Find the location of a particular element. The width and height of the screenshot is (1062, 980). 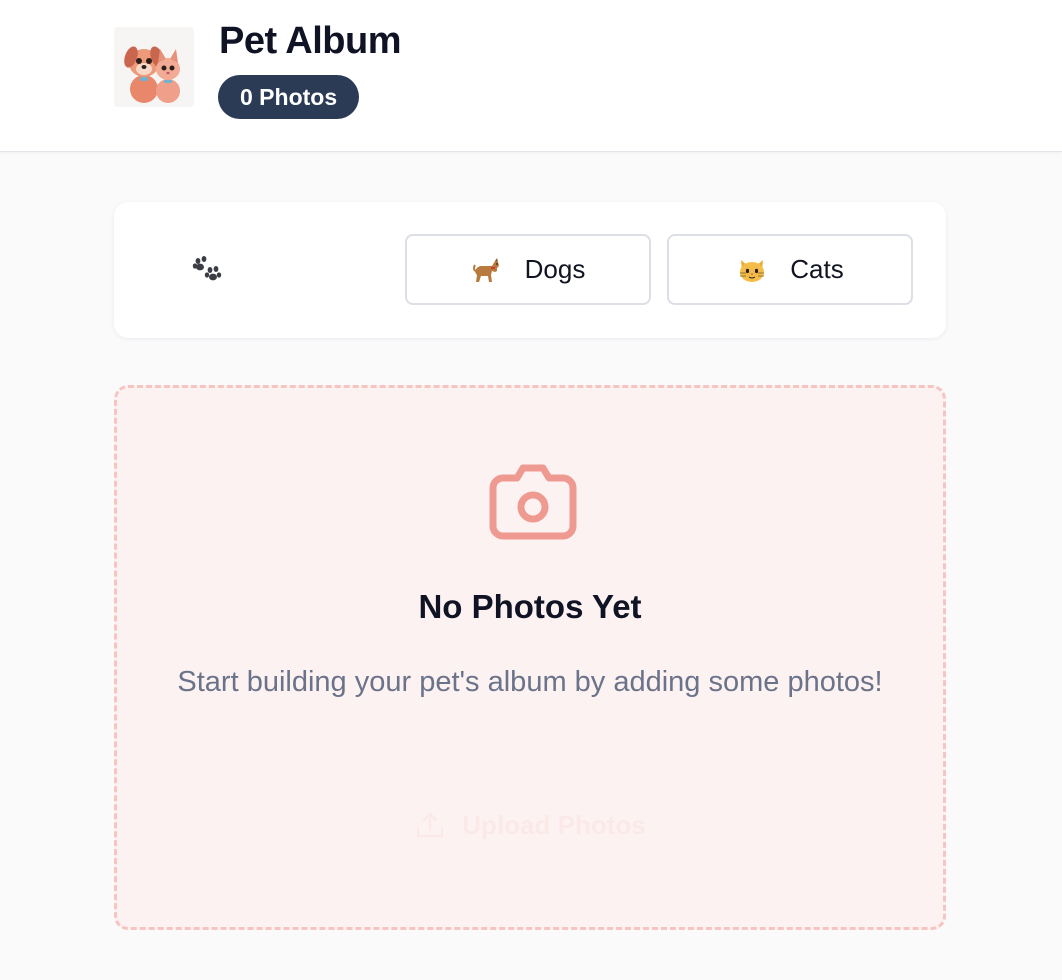

upload-photos-button: Upload Photos is located at coordinates (530, 825).